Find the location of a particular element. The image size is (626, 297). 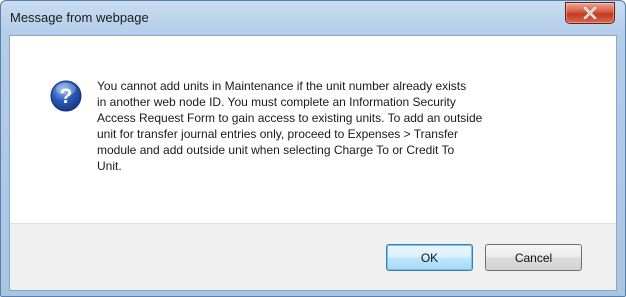

question-icon: ? is located at coordinates (66, 96).